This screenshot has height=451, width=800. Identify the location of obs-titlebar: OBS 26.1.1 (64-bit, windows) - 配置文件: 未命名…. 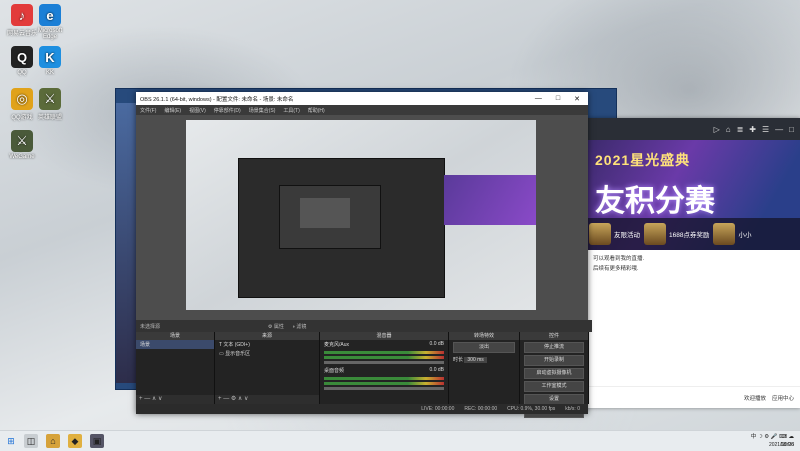
(362, 98).